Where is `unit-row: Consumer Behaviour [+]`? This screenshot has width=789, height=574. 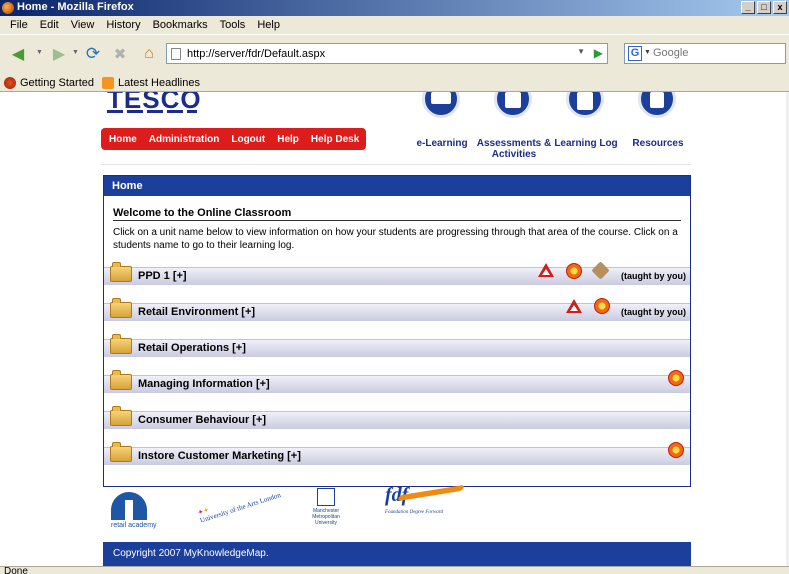 unit-row: Consumer Behaviour [+] is located at coordinates (397, 417).